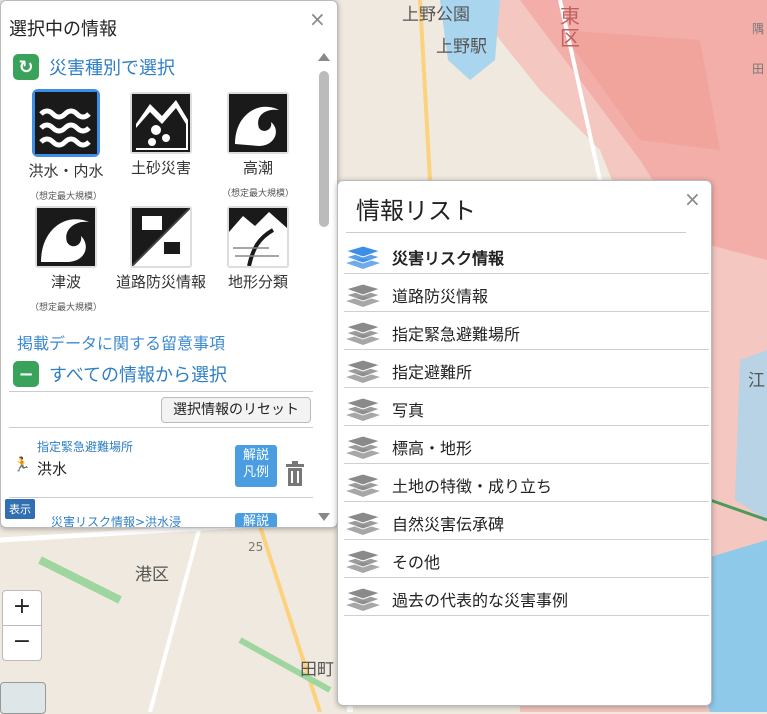  I want to click on legend-button: 解説, so click(256, 520).